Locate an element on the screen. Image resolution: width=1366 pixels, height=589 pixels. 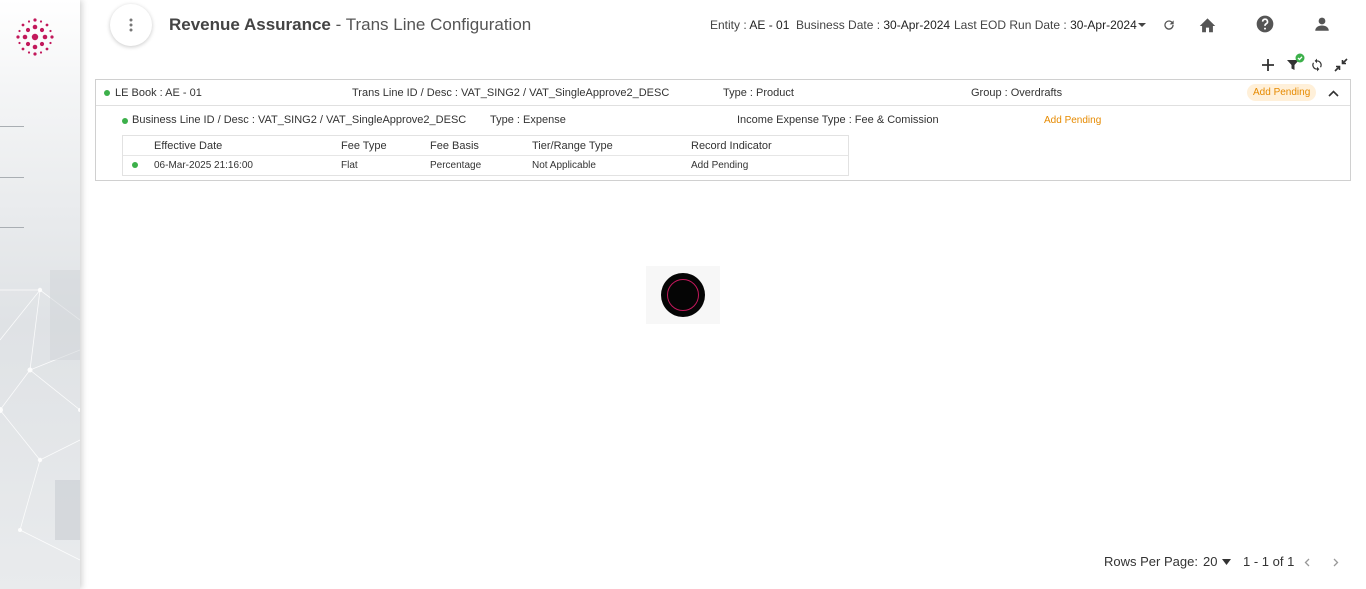
column-header-effective-date: Effective Date is located at coordinates (188, 146).